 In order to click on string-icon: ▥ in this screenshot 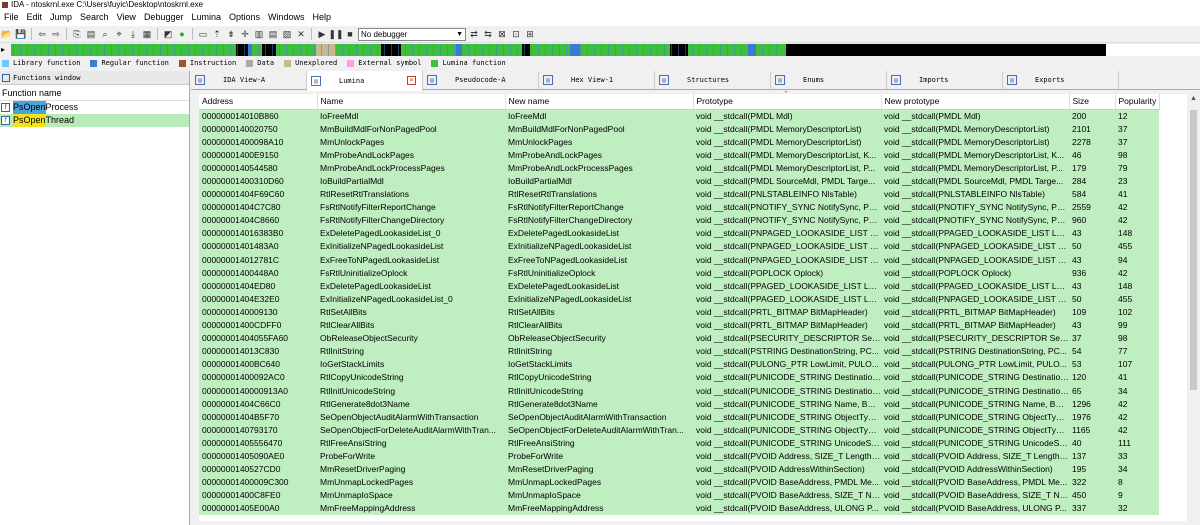, I will do `click(259, 34)`.